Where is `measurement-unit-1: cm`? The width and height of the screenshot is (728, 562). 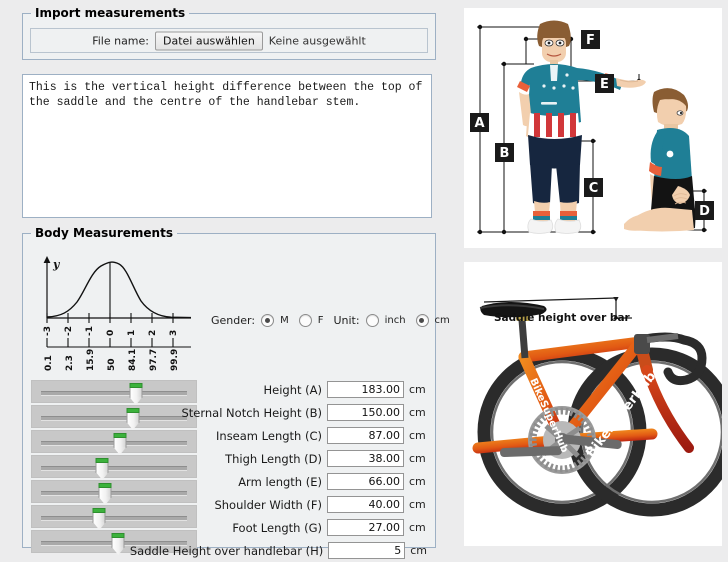
measurement-unit-1: cm is located at coordinates (417, 412).